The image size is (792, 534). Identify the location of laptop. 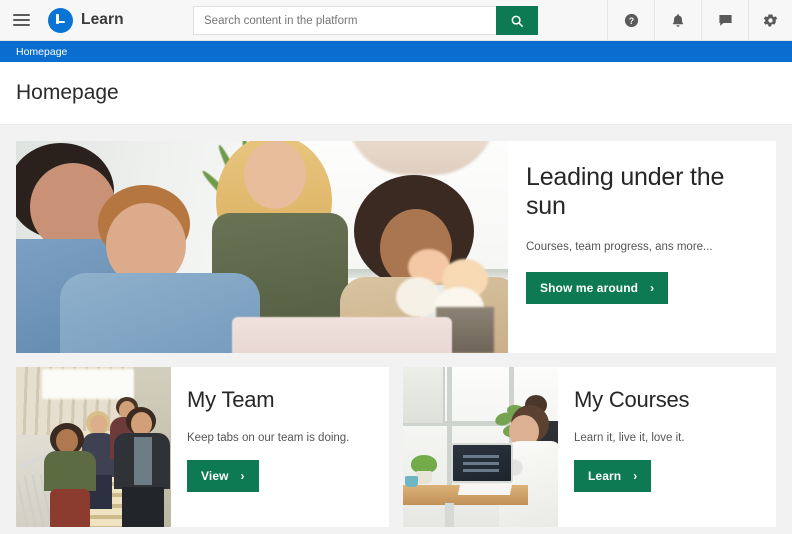
(484, 465).